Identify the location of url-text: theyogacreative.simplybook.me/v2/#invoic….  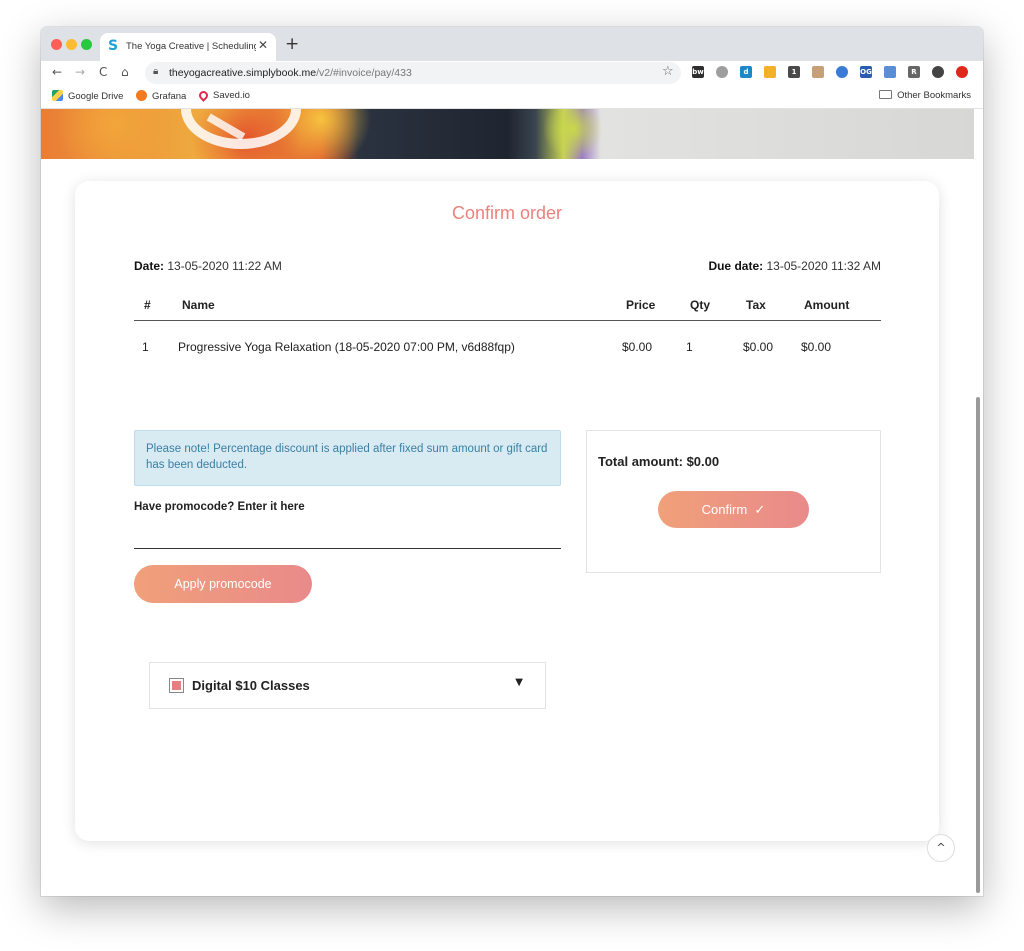
(290, 73).